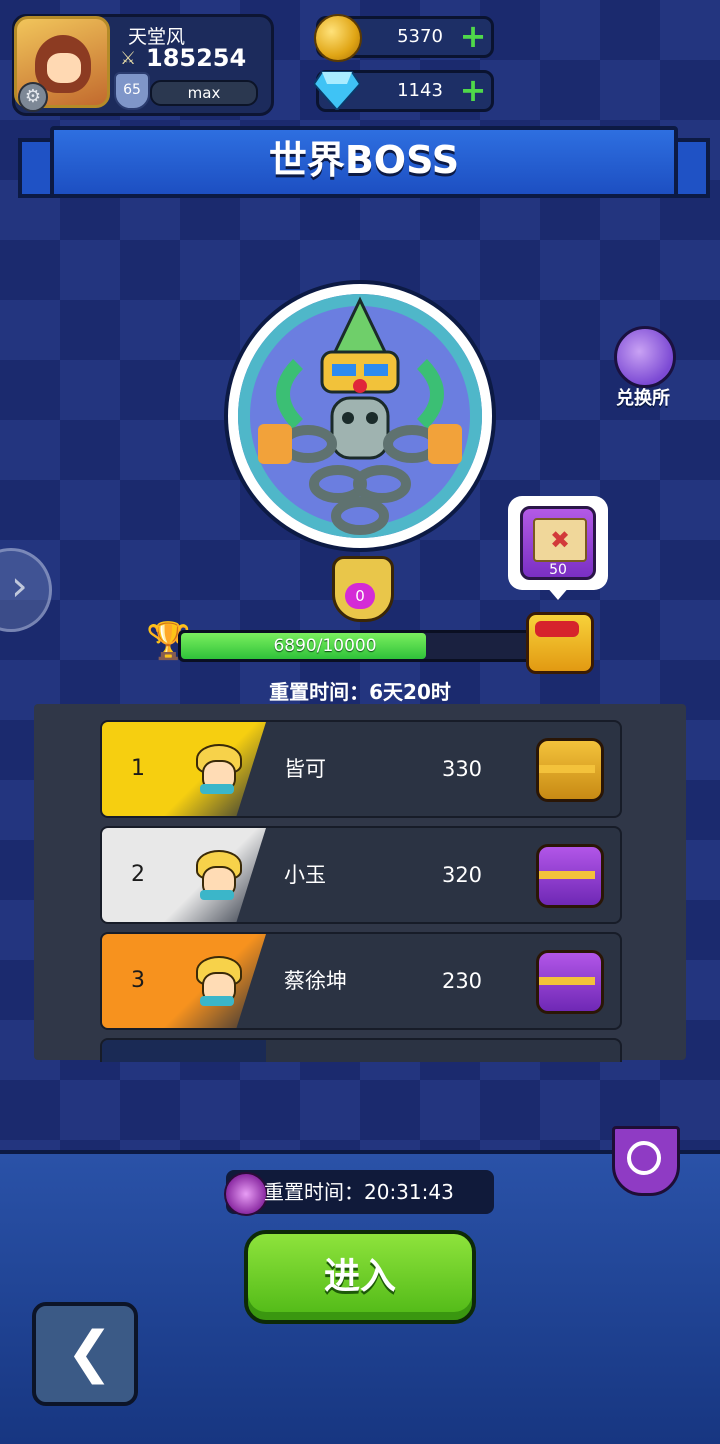  I want to click on exchange-shop-icon, so click(645, 357).